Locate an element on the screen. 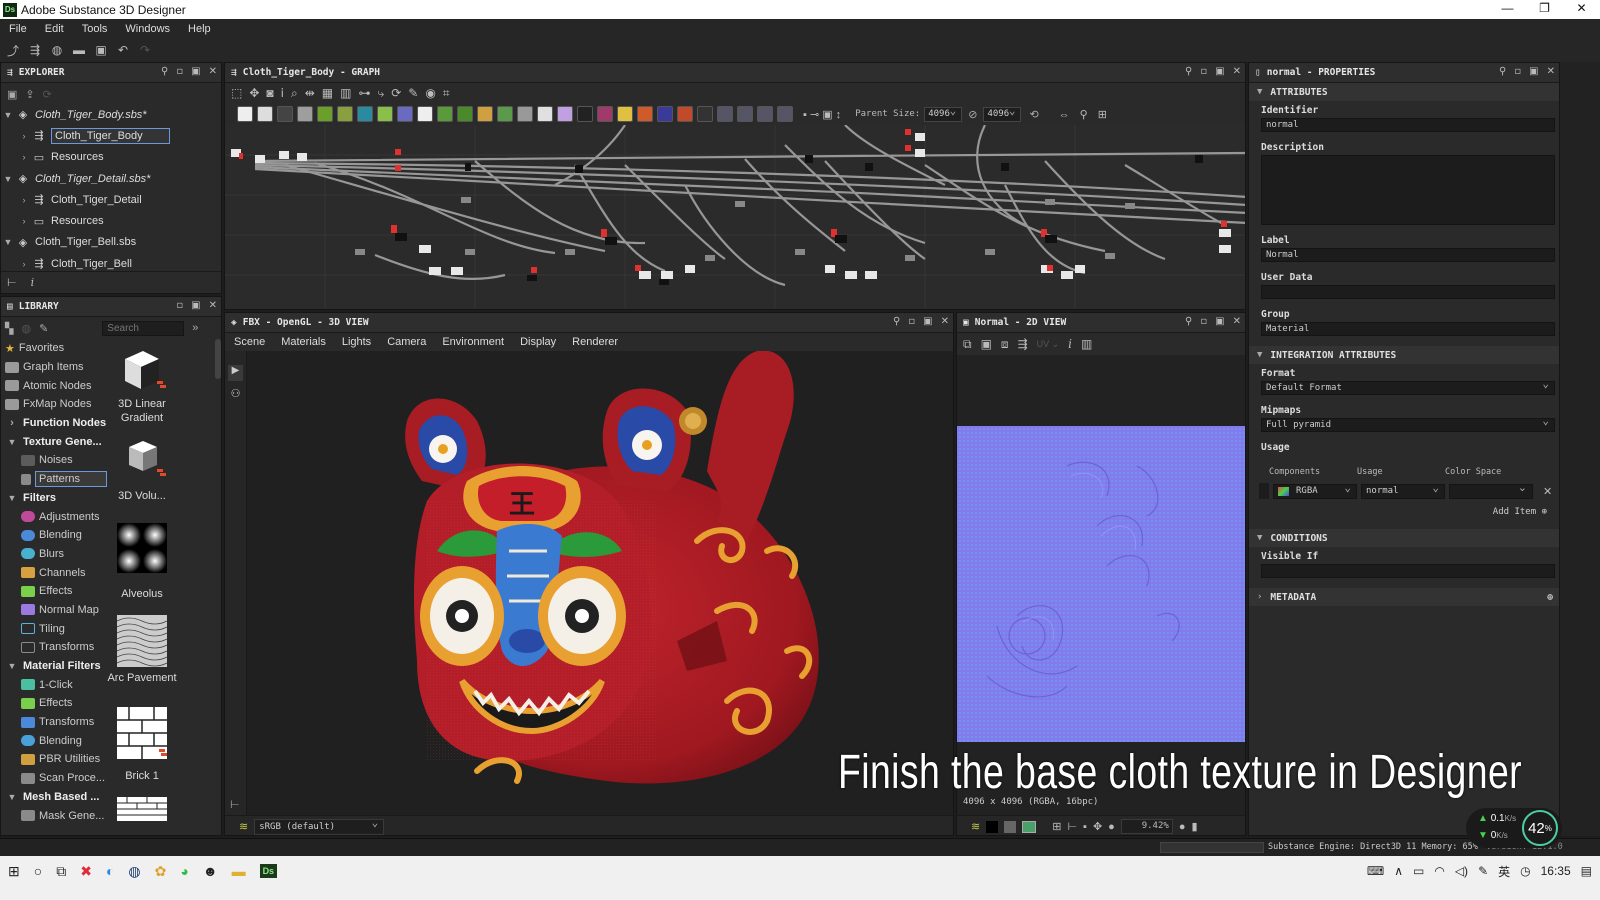 This screenshot has width=1600, height=900. input-language: 英 is located at coordinates (1504, 871).